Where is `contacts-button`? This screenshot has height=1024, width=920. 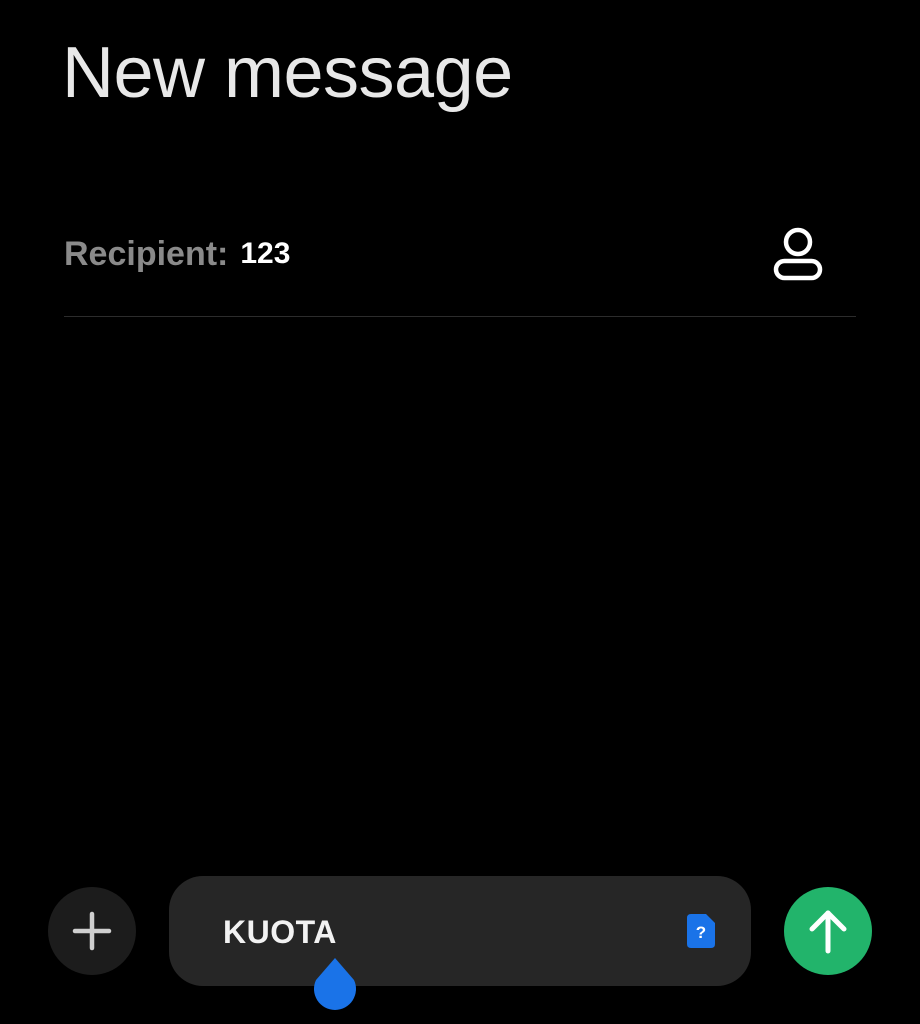
contacts-button is located at coordinates (798, 254).